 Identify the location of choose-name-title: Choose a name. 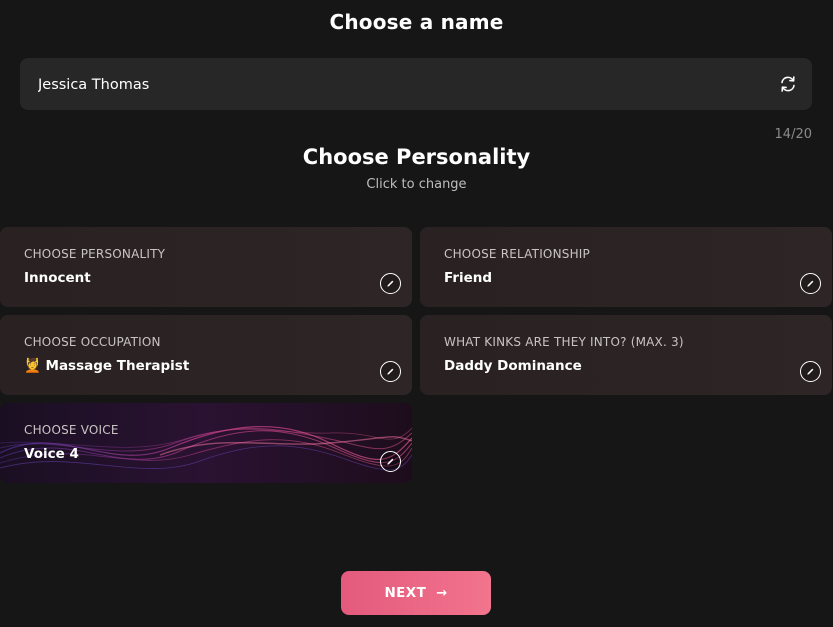
(416, 22).